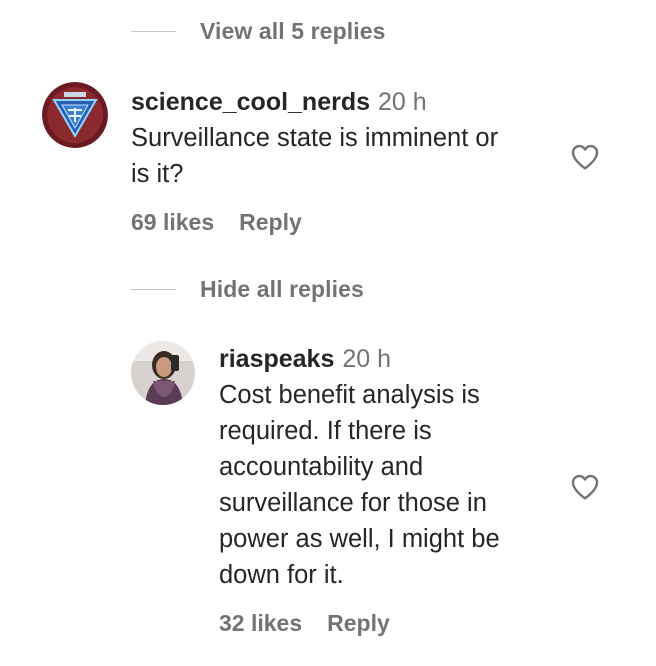 This screenshot has height=666, width=656. Describe the element at coordinates (260, 623) in the screenshot. I see `reply-likes-count: 32 likes` at that location.